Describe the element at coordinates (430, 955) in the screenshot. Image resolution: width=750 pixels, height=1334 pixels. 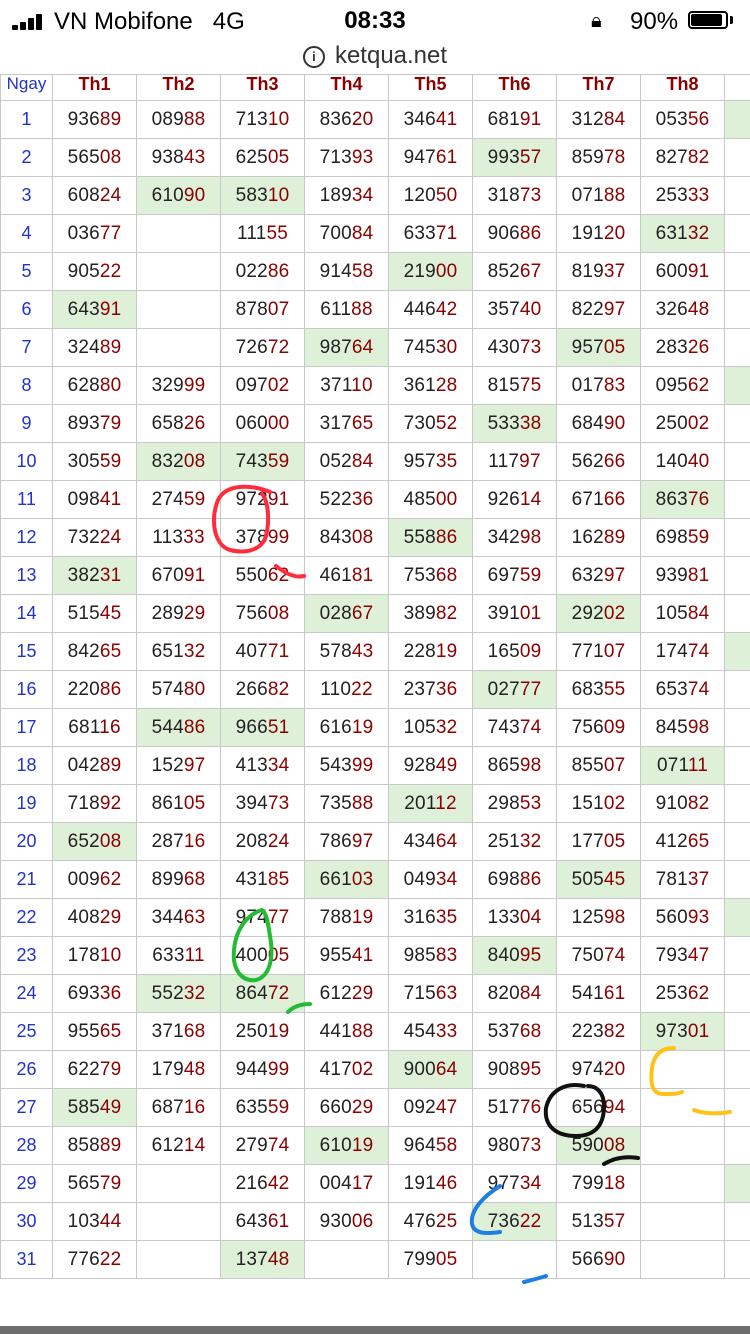
I see `result-cell: 98583` at that location.